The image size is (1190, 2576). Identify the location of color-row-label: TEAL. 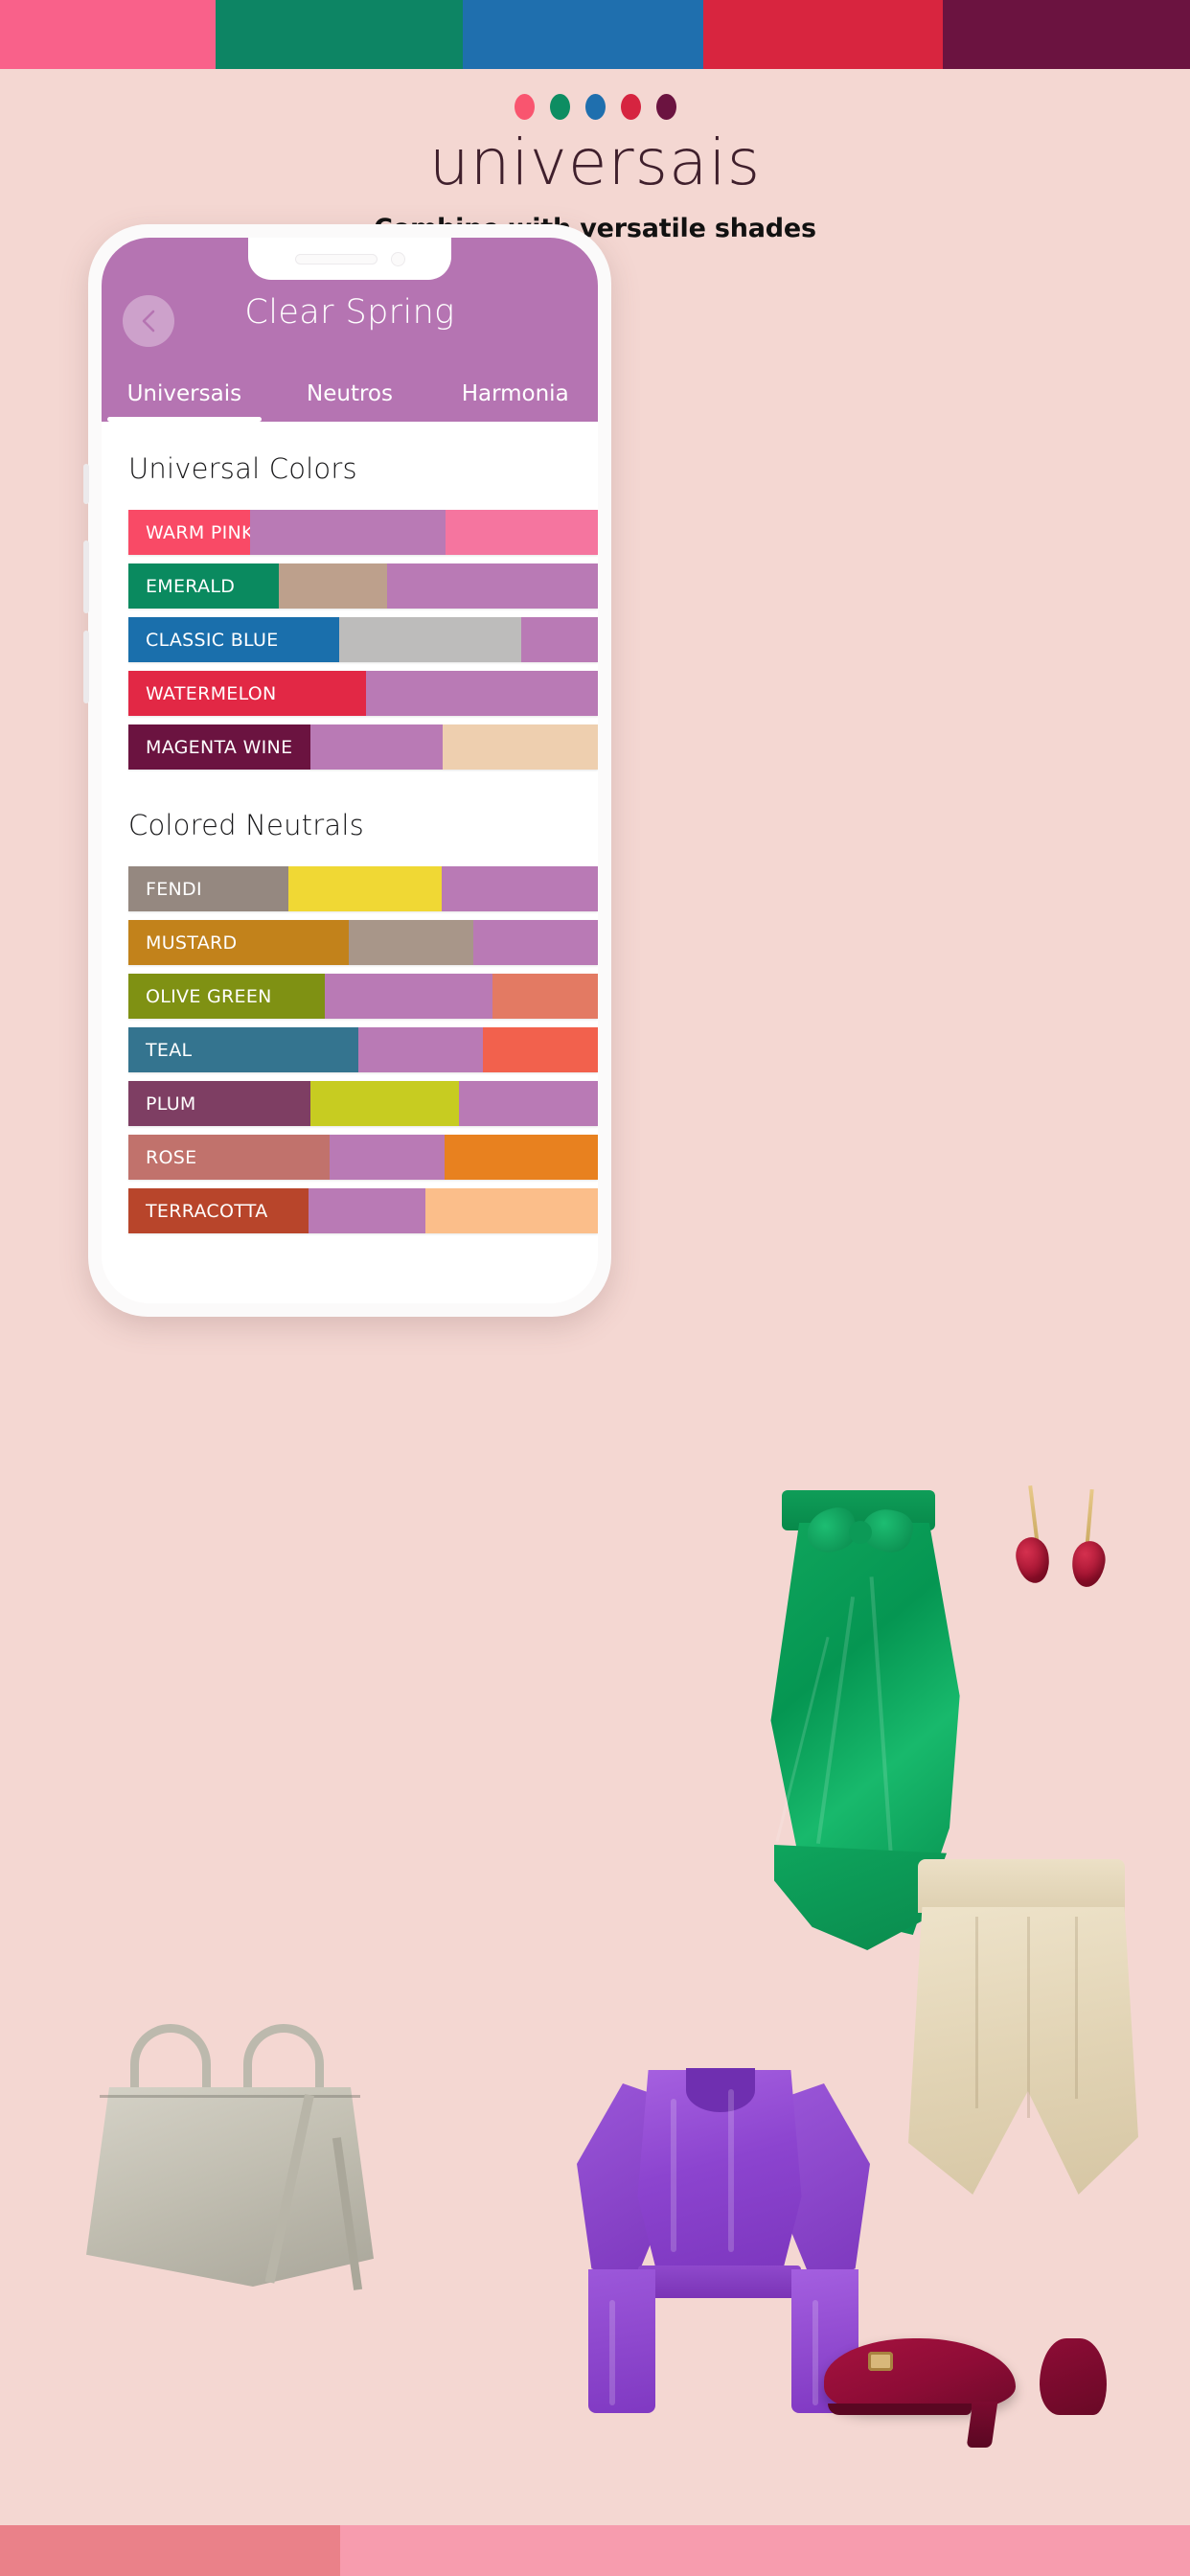
(170, 1050).